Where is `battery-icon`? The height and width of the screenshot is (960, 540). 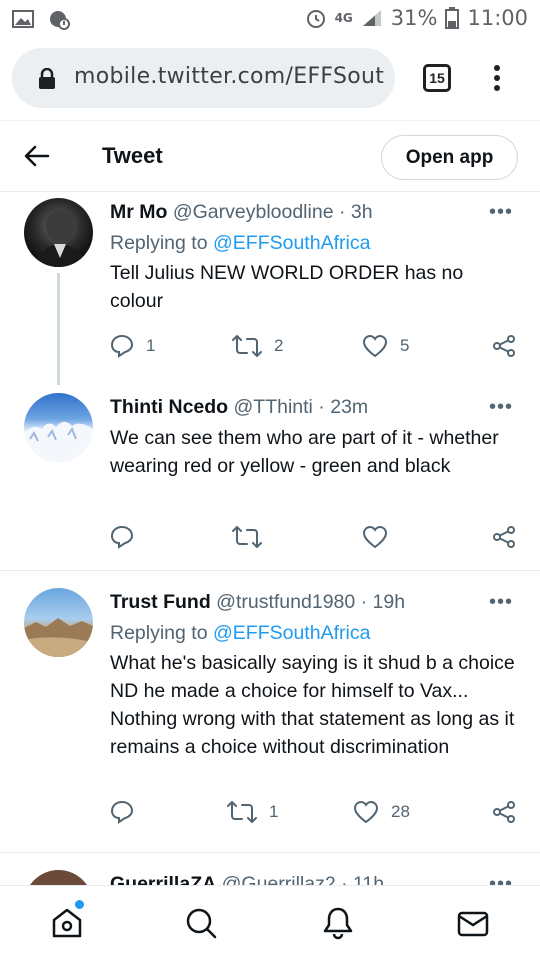 battery-icon is located at coordinates (452, 18).